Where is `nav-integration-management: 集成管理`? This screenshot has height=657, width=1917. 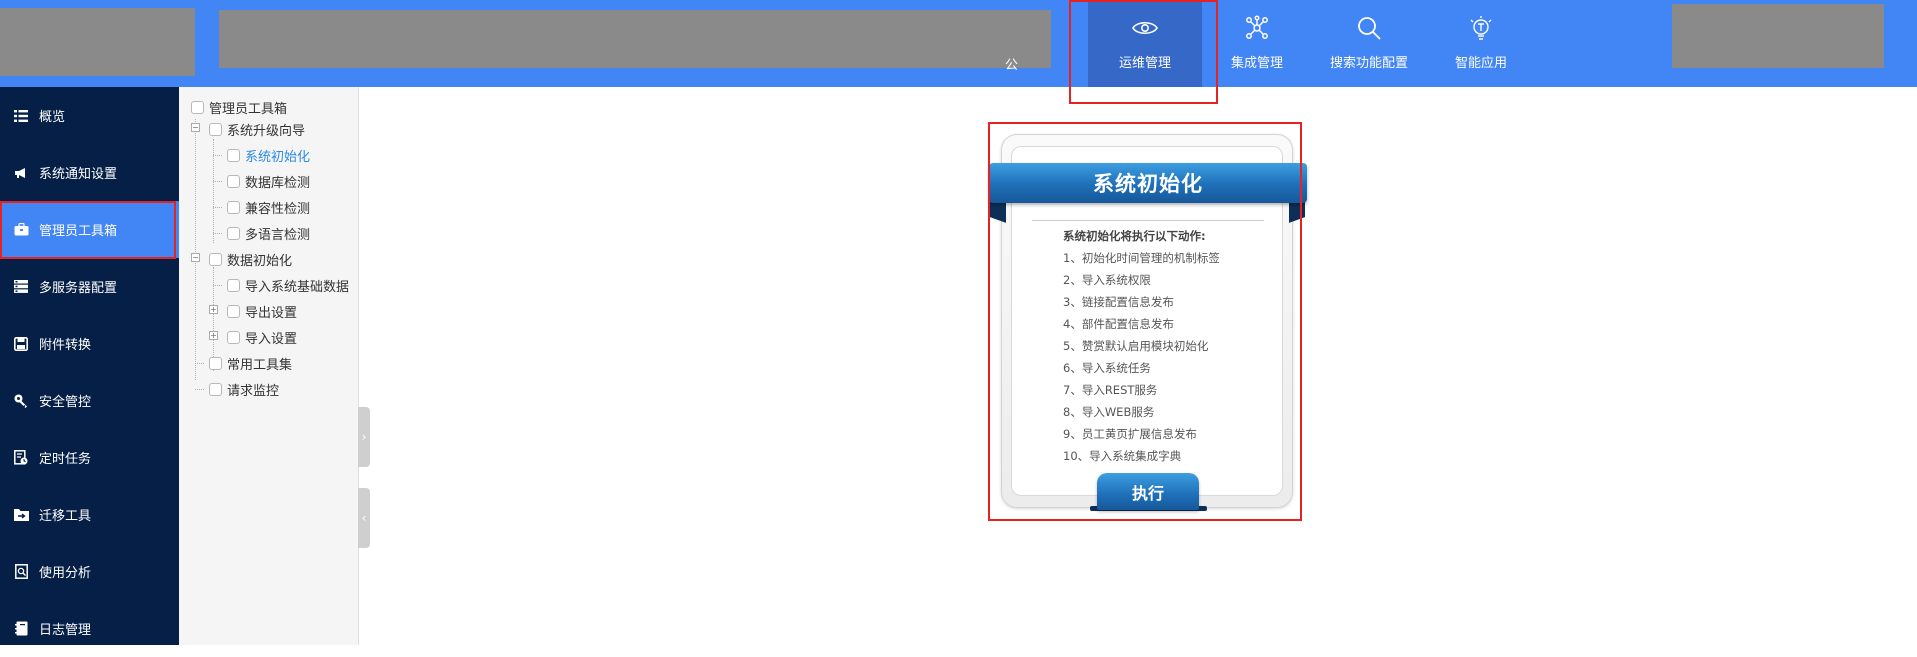 nav-integration-management: 集成管理 is located at coordinates (1257, 43).